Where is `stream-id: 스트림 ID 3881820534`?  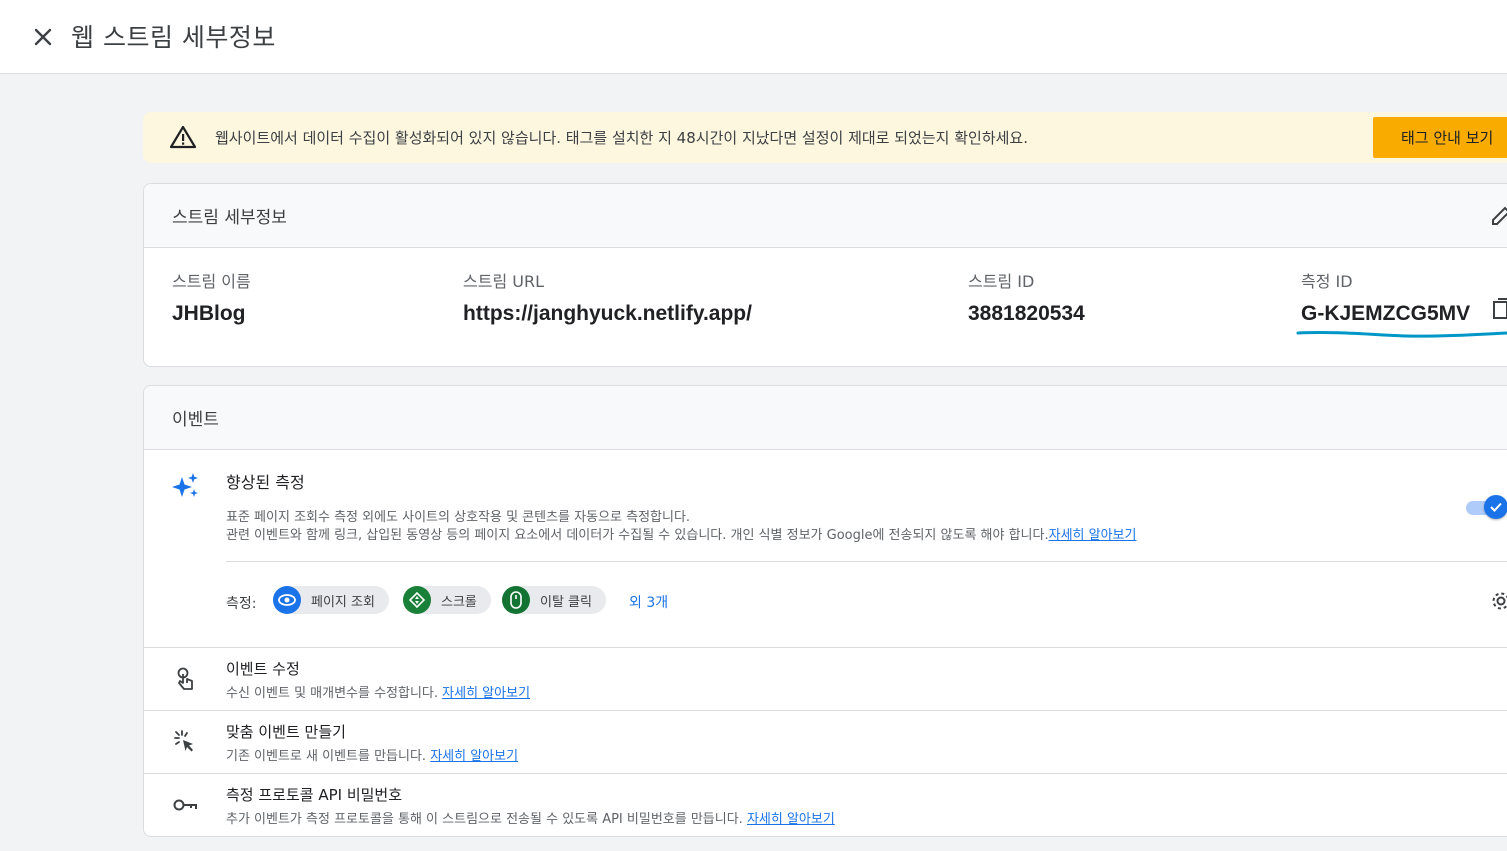
stream-id: 스트림 ID 3881820534 is located at coordinates (1026, 297).